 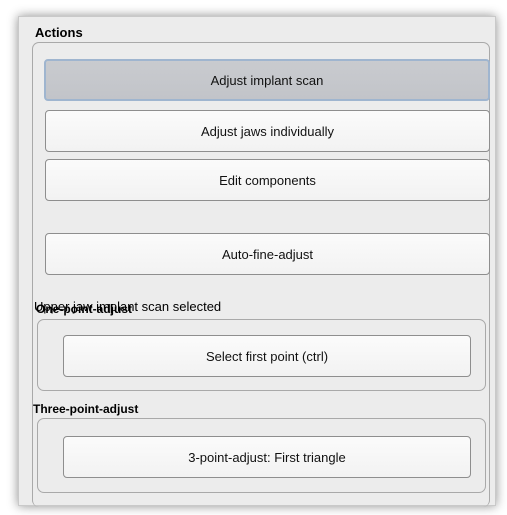 What do you see at coordinates (267, 254) in the screenshot?
I see `auto-fine-adjust-button: Auto-fine-adjust` at bounding box center [267, 254].